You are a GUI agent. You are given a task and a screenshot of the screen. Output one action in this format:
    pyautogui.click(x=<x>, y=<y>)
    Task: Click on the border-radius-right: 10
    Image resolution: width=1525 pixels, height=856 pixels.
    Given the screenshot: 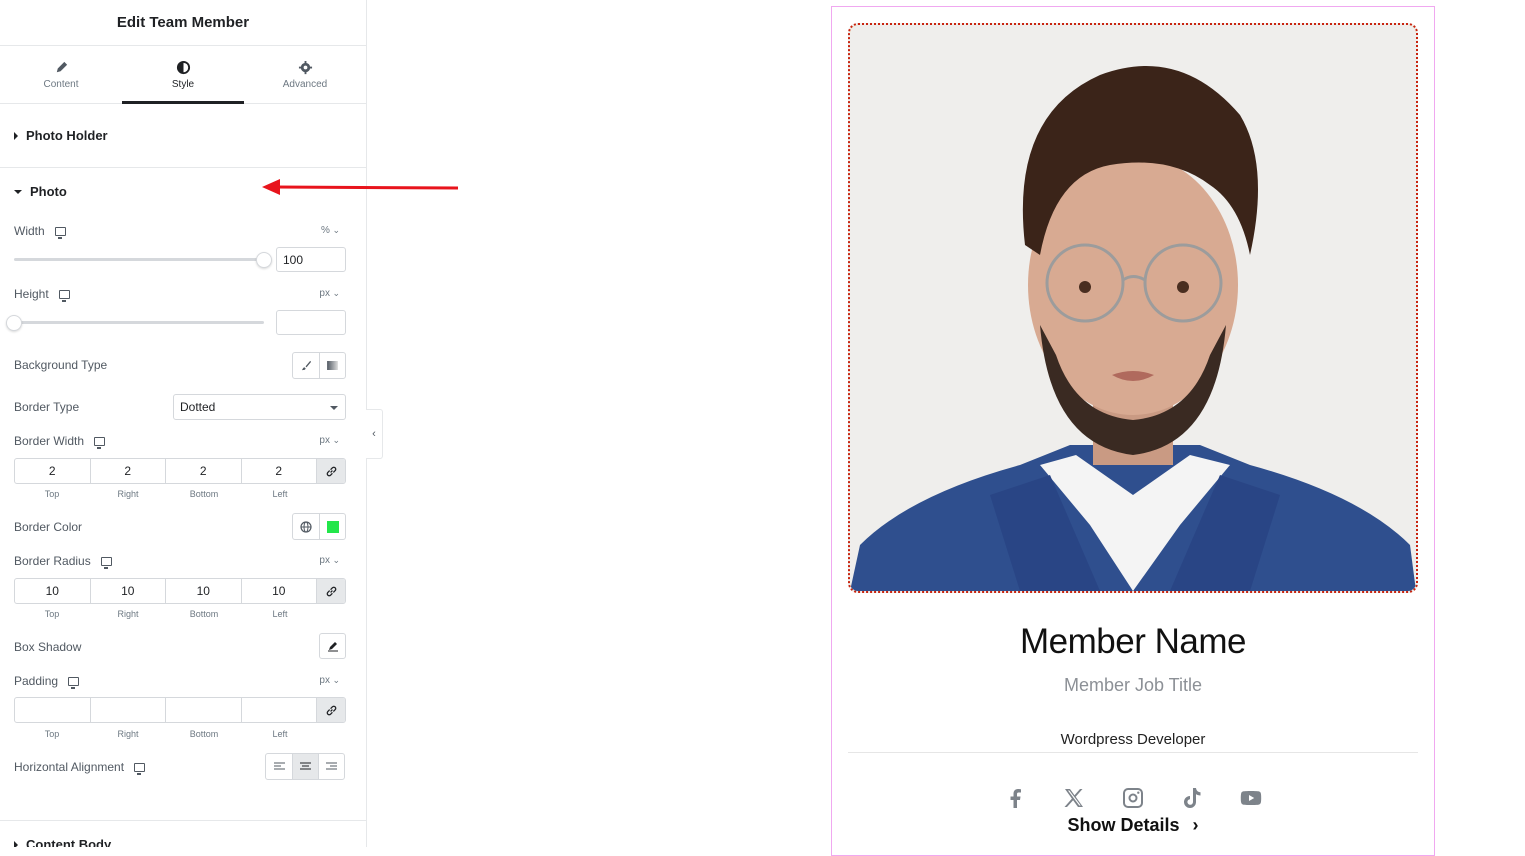 What is the action you would take?
    pyautogui.click(x=128, y=591)
    